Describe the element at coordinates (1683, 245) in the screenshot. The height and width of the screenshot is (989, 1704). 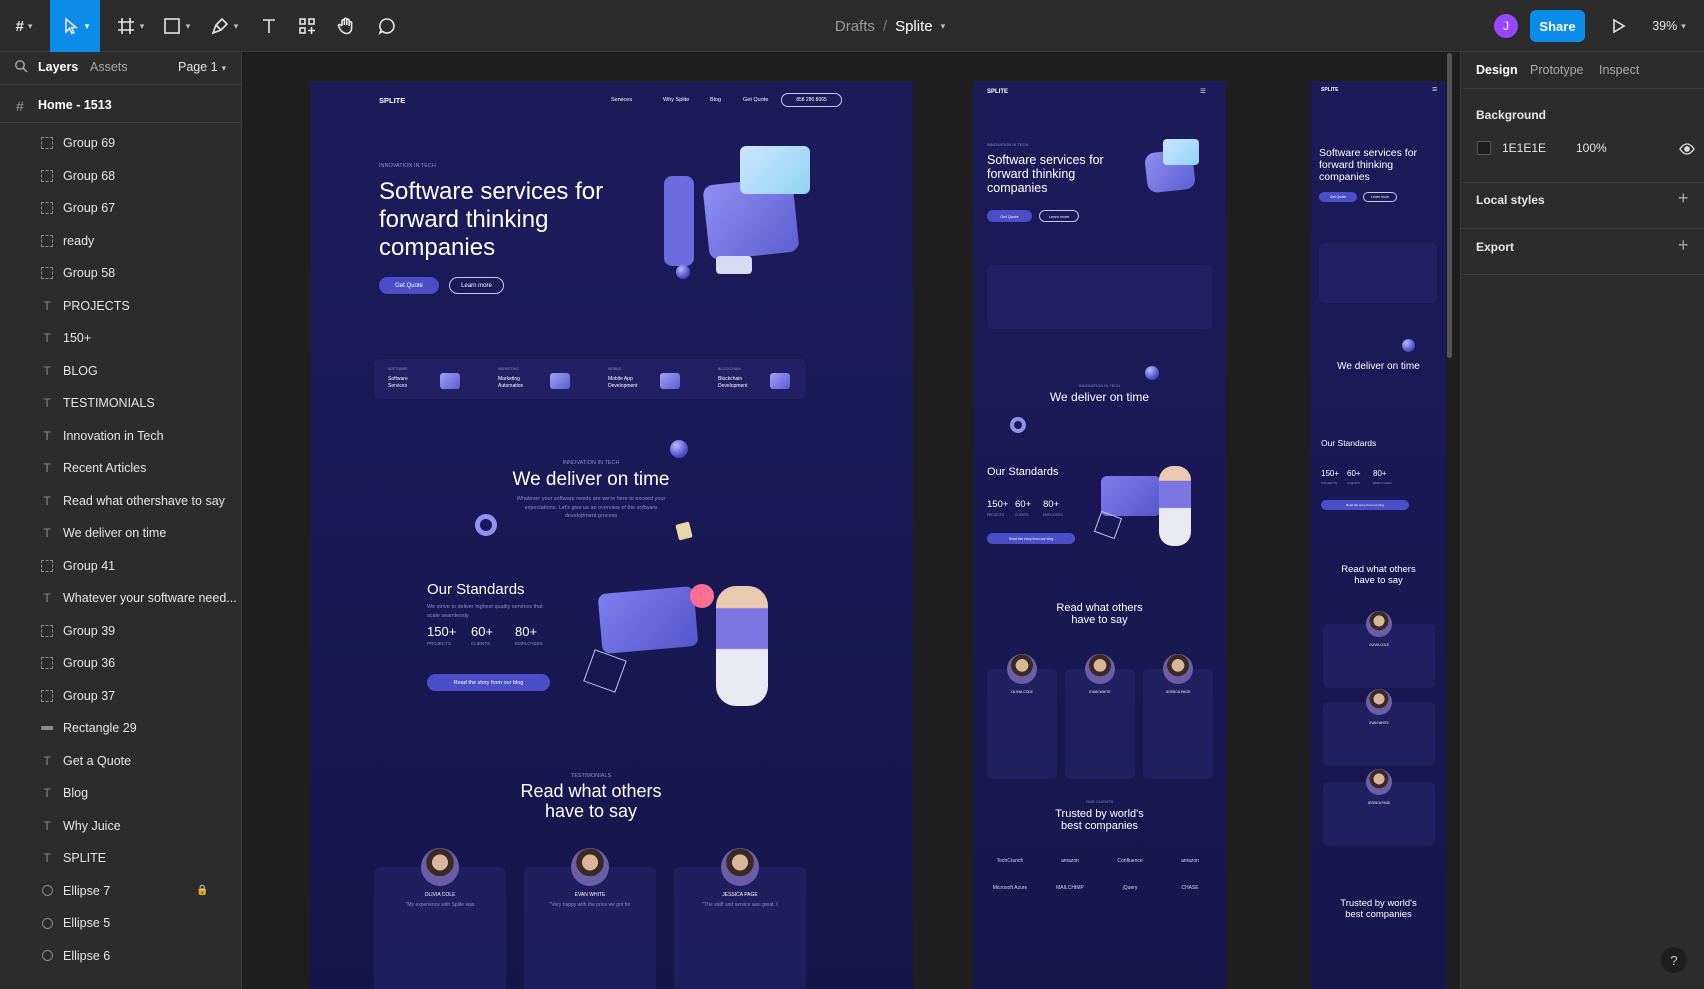
I see `add-export-icon: +` at that location.